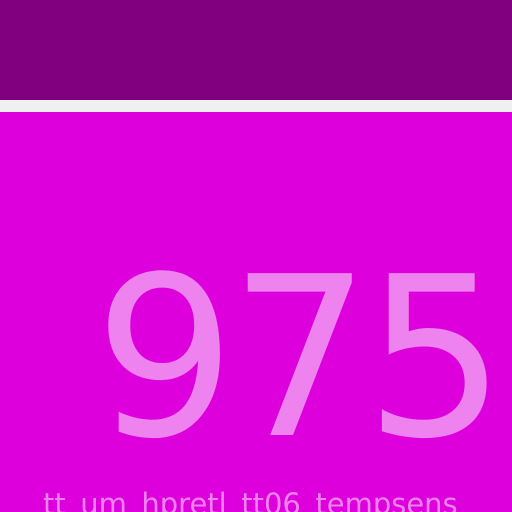 The height and width of the screenshot is (512, 512). Describe the element at coordinates (256, 106) in the screenshot. I see `divider` at that location.